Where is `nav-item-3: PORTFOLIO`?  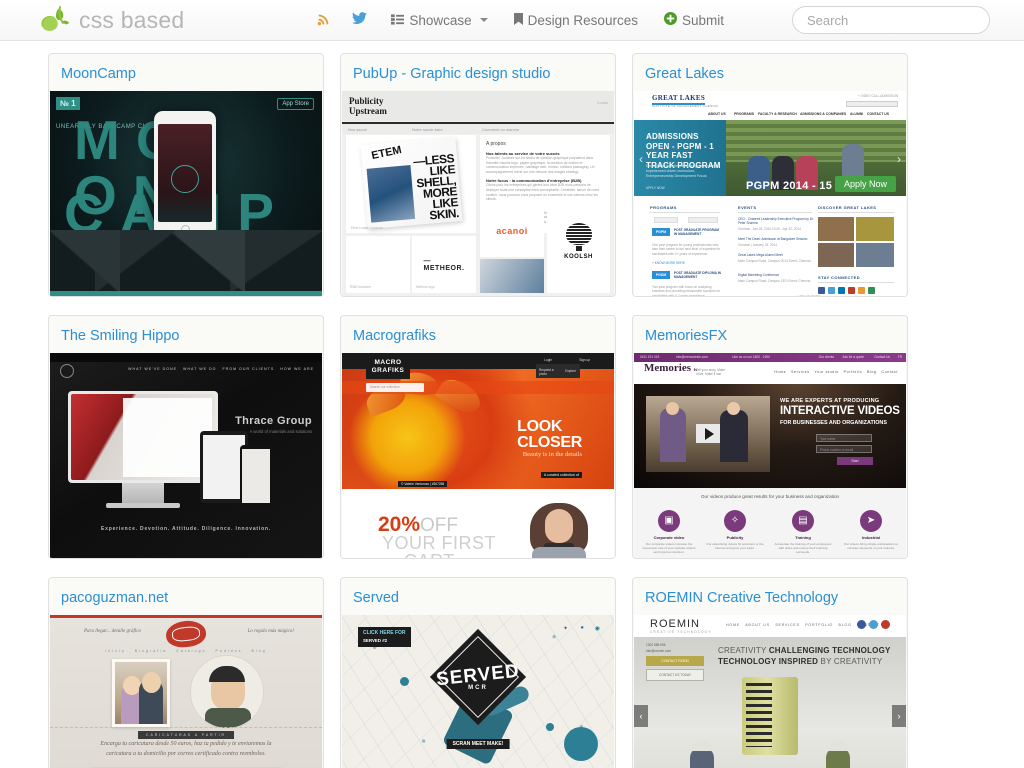
nav-item-3: PORTFOLIO is located at coordinates (819, 625).